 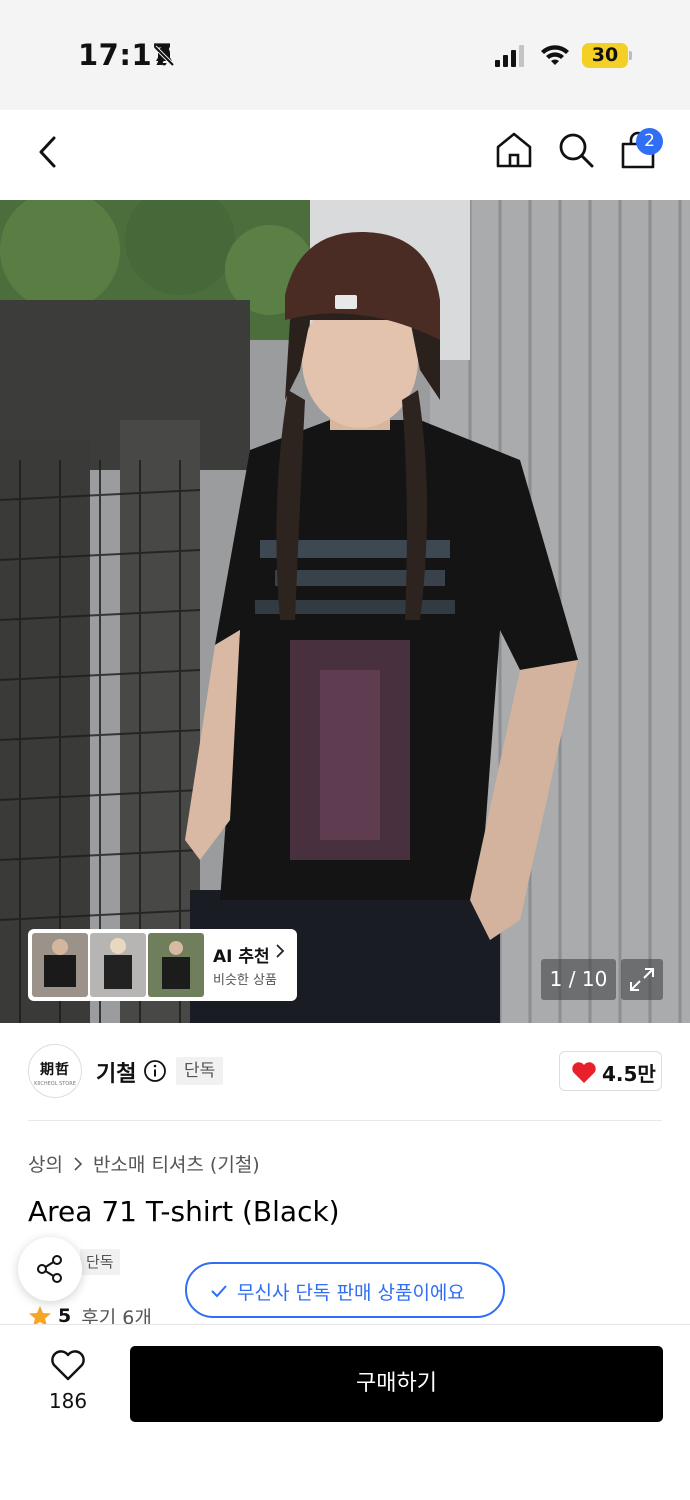 What do you see at coordinates (514, 150) in the screenshot?
I see `home-icon` at bounding box center [514, 150].